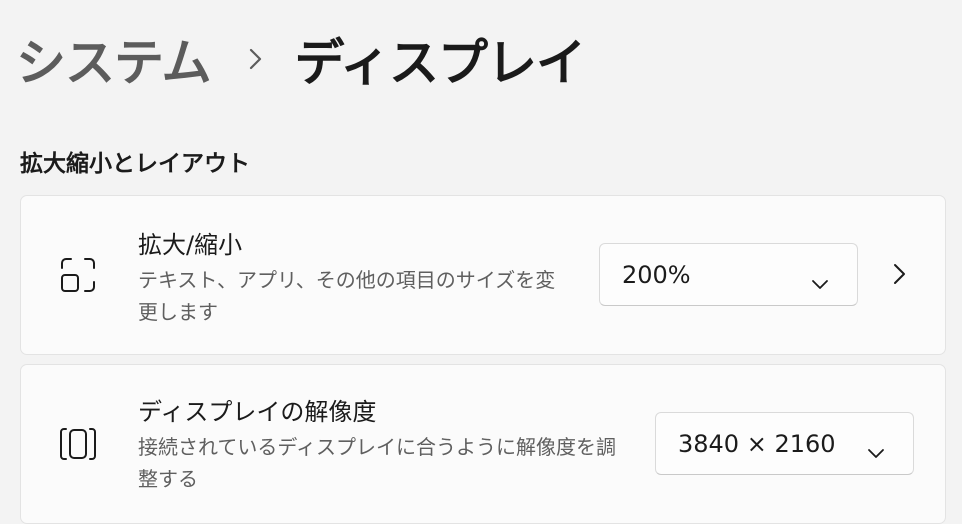  Describe the element at coordinates (78, 275) in the screenshot. I see `scale-icon` at that location.